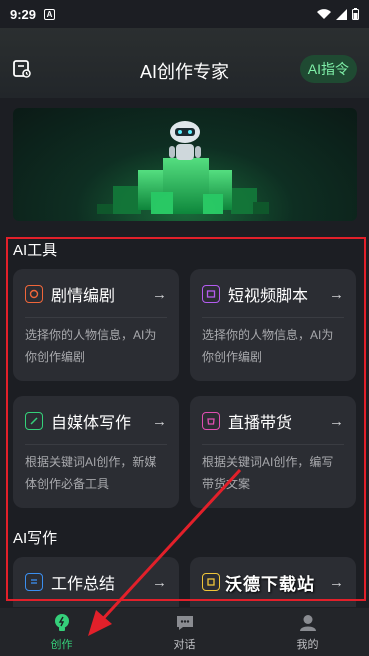 The image size is (369, 656). I want to click on section-title-ai-writing: AI写作, so click(35, 538).